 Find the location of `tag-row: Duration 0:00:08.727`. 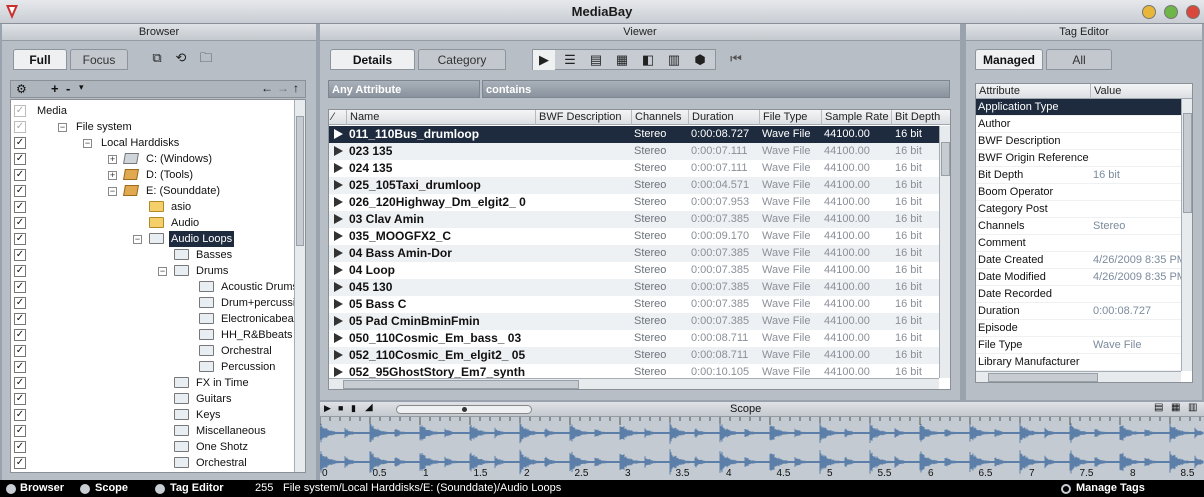

tag-row: Duration 0:00:08.727 is located at coordinates (1078, 311).